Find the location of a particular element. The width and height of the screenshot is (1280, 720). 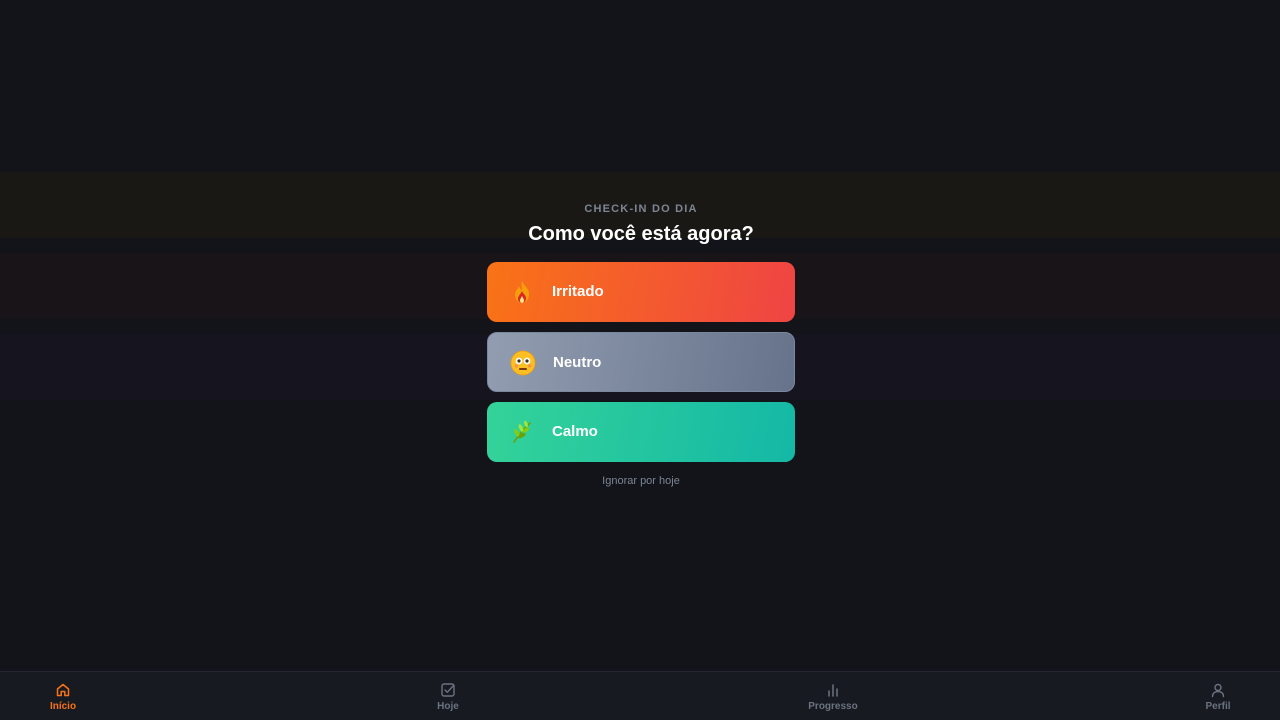

nav-item-perfil: Perfil is located at coordinates (1218, 699).